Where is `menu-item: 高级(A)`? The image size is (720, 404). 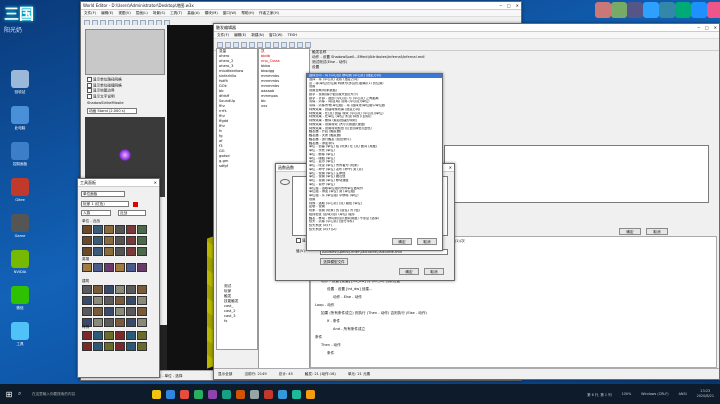 menu-item: 高级(A) is located at coordinates (193, 13).